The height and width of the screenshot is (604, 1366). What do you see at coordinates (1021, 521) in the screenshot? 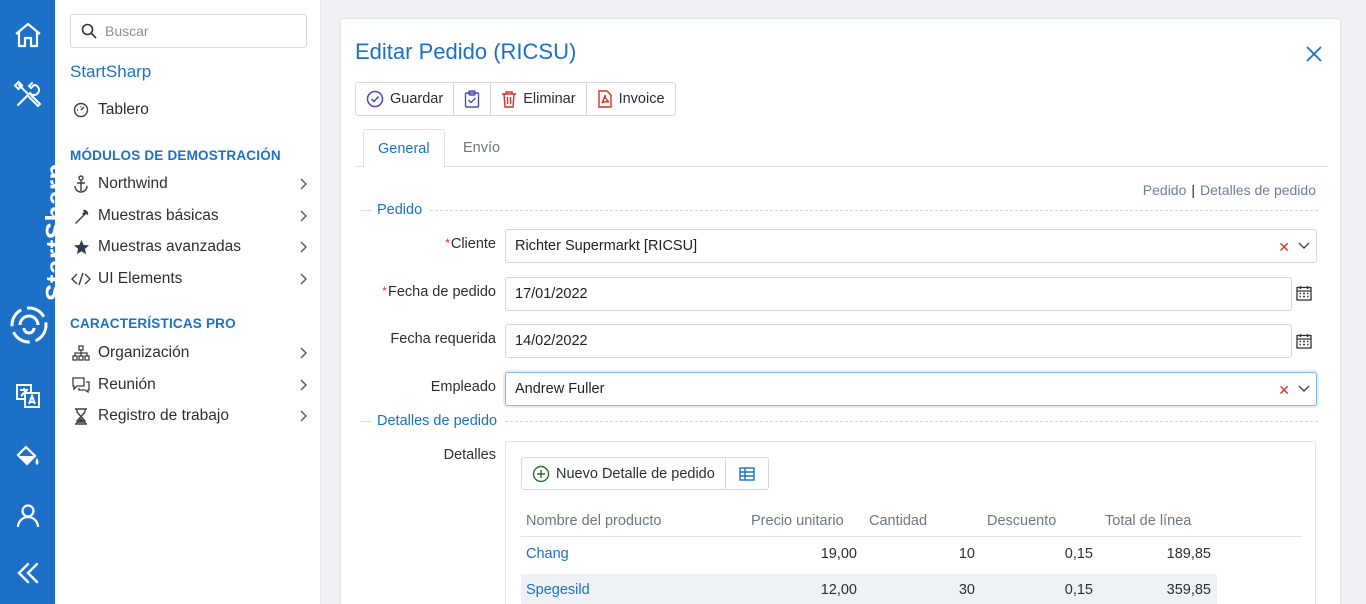
I see `column-header: Descuento` at bounding box center [1021, 521].